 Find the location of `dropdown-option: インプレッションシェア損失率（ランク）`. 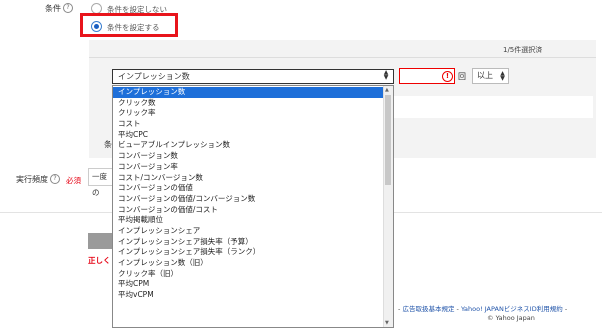

dropdown-option: インプレッションシェア損失率（ランク） is located at coordinates (249, 252).